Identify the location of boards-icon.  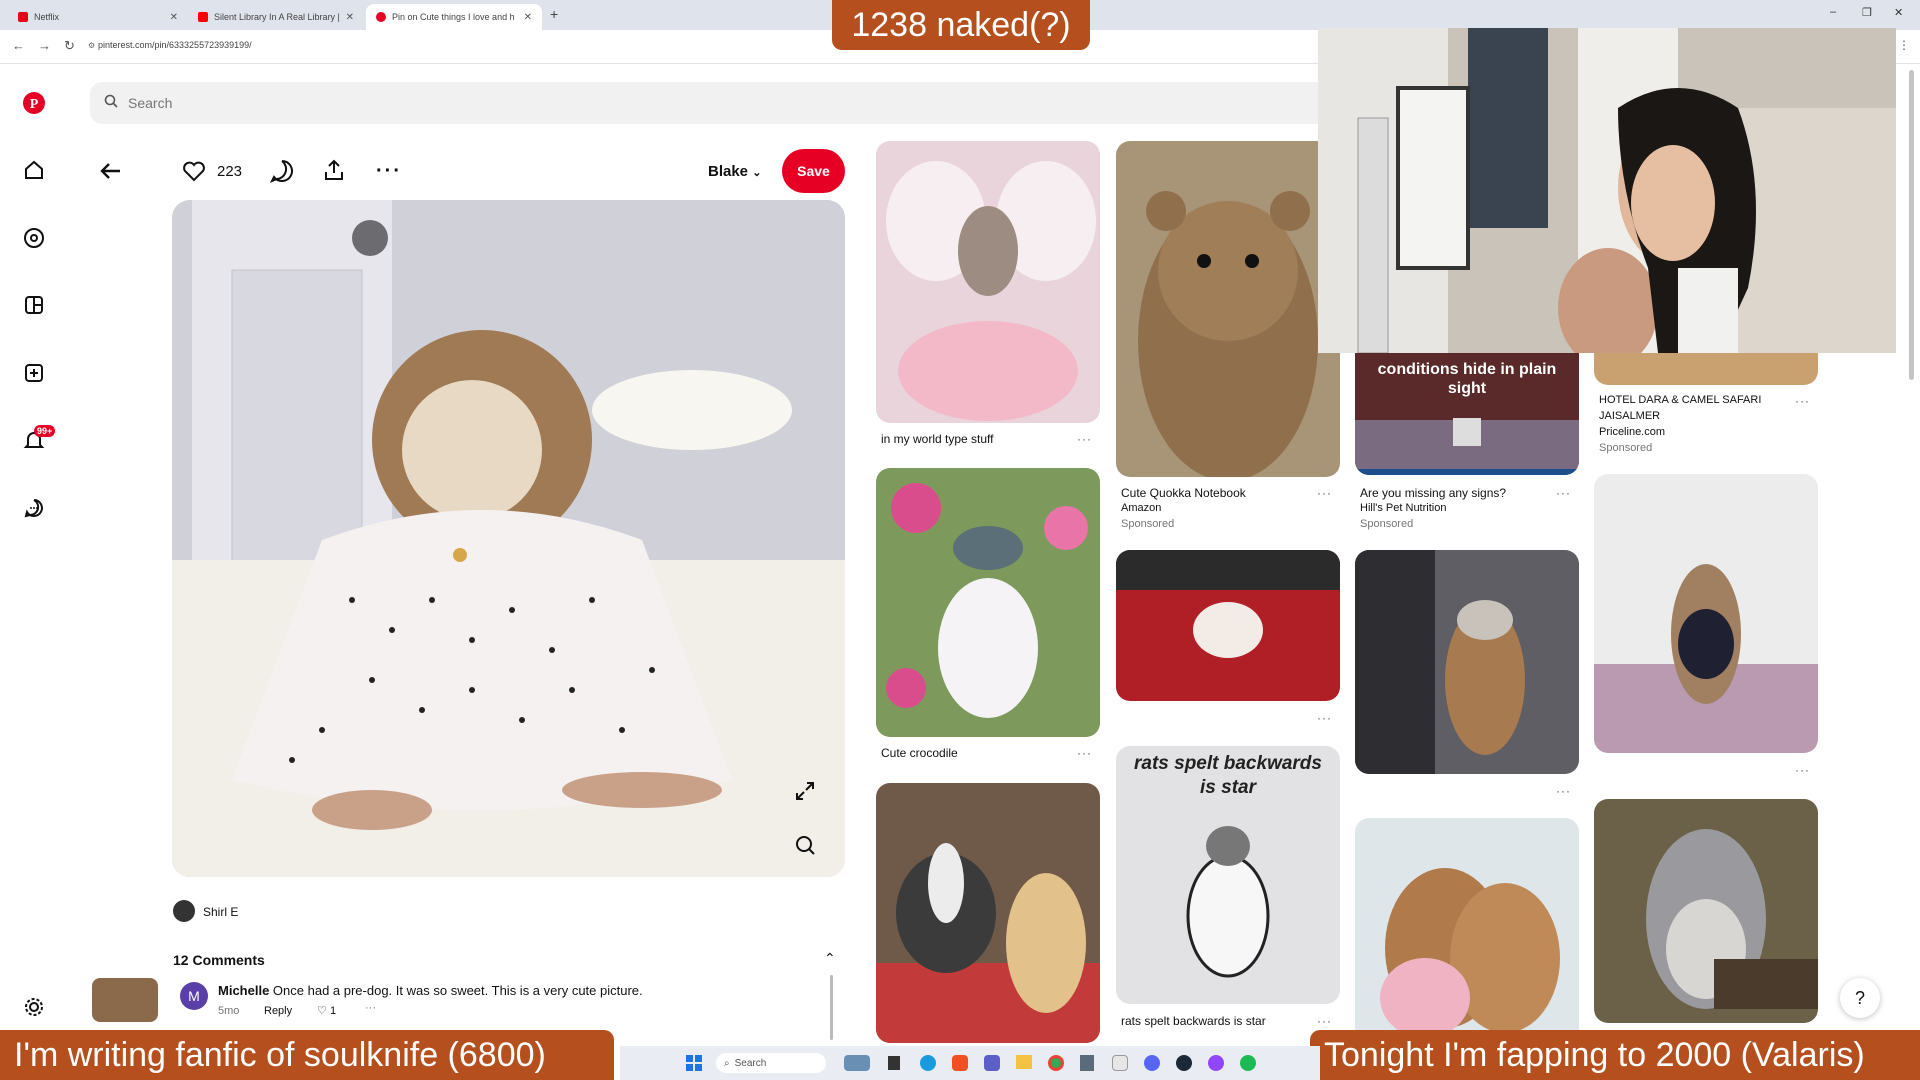
(34, 305).